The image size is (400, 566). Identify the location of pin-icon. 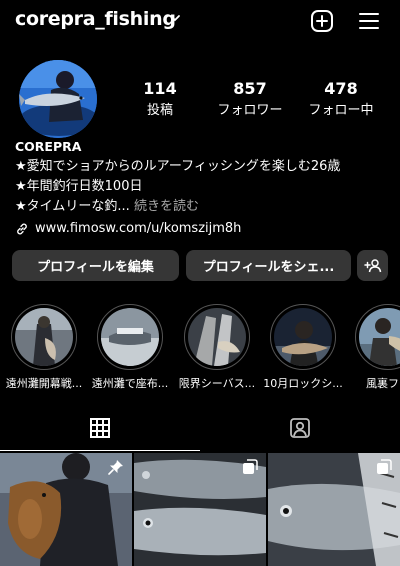
(115, 467).